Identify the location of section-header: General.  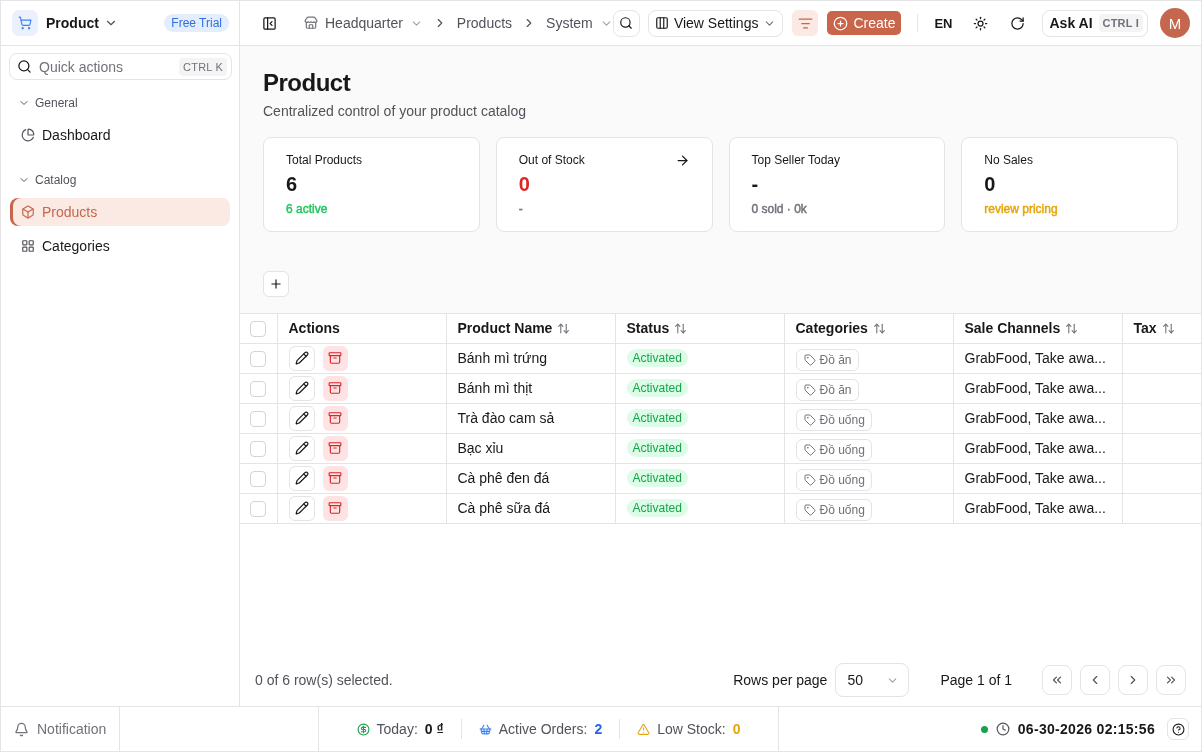
(120, 103).